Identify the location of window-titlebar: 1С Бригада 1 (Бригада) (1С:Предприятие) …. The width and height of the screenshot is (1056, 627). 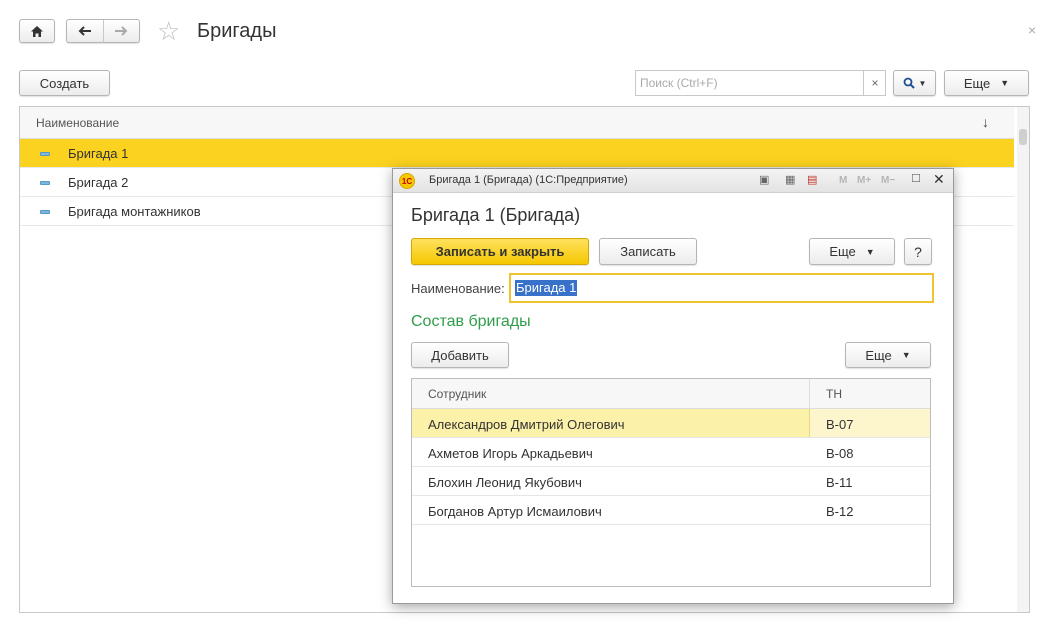
(673, 181).